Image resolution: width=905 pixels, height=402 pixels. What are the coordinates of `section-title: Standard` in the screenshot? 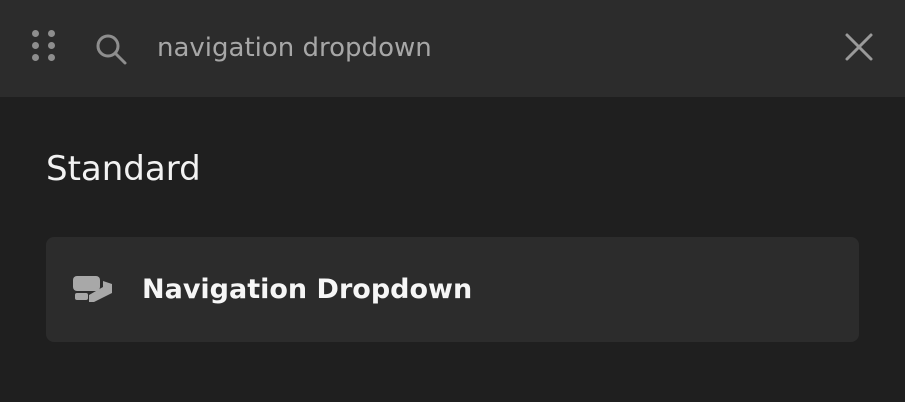 It's located at (123, 169).